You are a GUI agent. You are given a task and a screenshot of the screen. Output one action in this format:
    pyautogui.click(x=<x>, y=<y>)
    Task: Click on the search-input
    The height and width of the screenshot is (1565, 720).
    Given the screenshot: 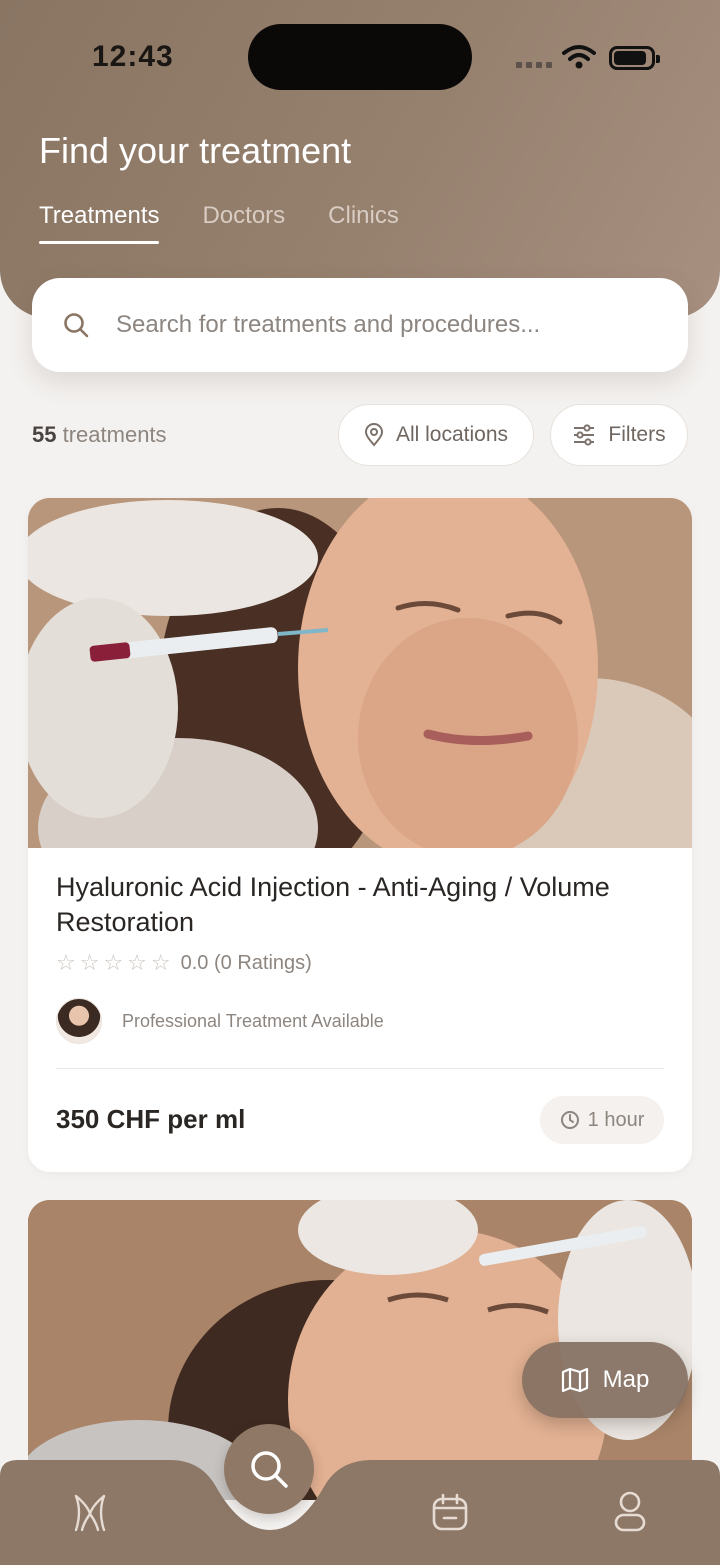 What is the action you would take?
    pyautogui.click(x=376, y=325)
    